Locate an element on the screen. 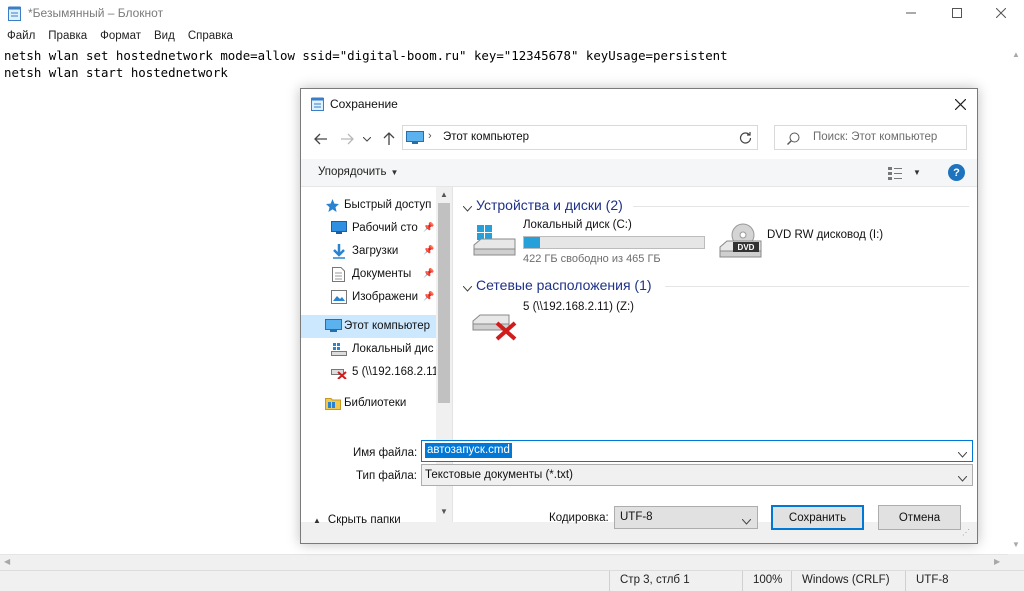 This screenshot has width=1024, height=591. pin-icon: 📌 is located at coordinates (429, 296).